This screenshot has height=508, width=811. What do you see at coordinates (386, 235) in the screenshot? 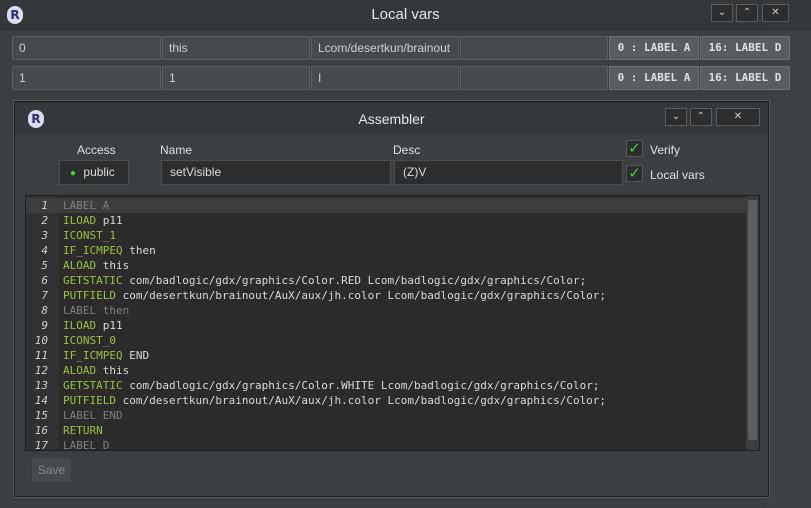
I see `code-line: 3 ICONST_1` at bounding box center [386, 235].